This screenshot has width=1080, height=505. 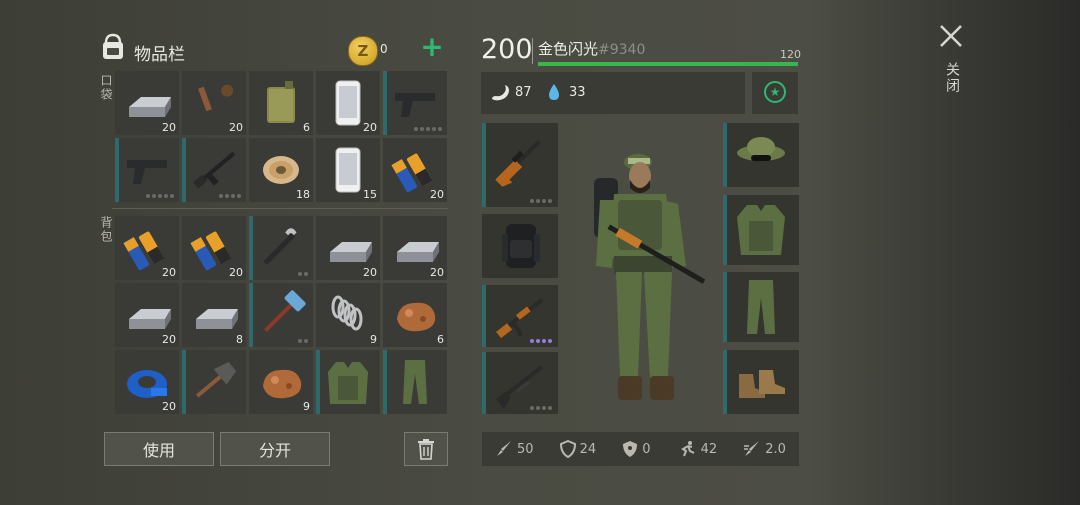 I want to click on star-icon: ★, so click(x=775, y=92).